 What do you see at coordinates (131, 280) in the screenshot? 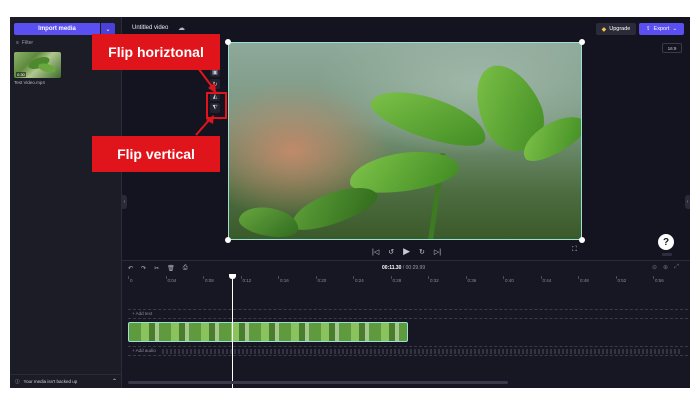
I see `ruler-tick-label: 0` at bounding box center [131, 280].